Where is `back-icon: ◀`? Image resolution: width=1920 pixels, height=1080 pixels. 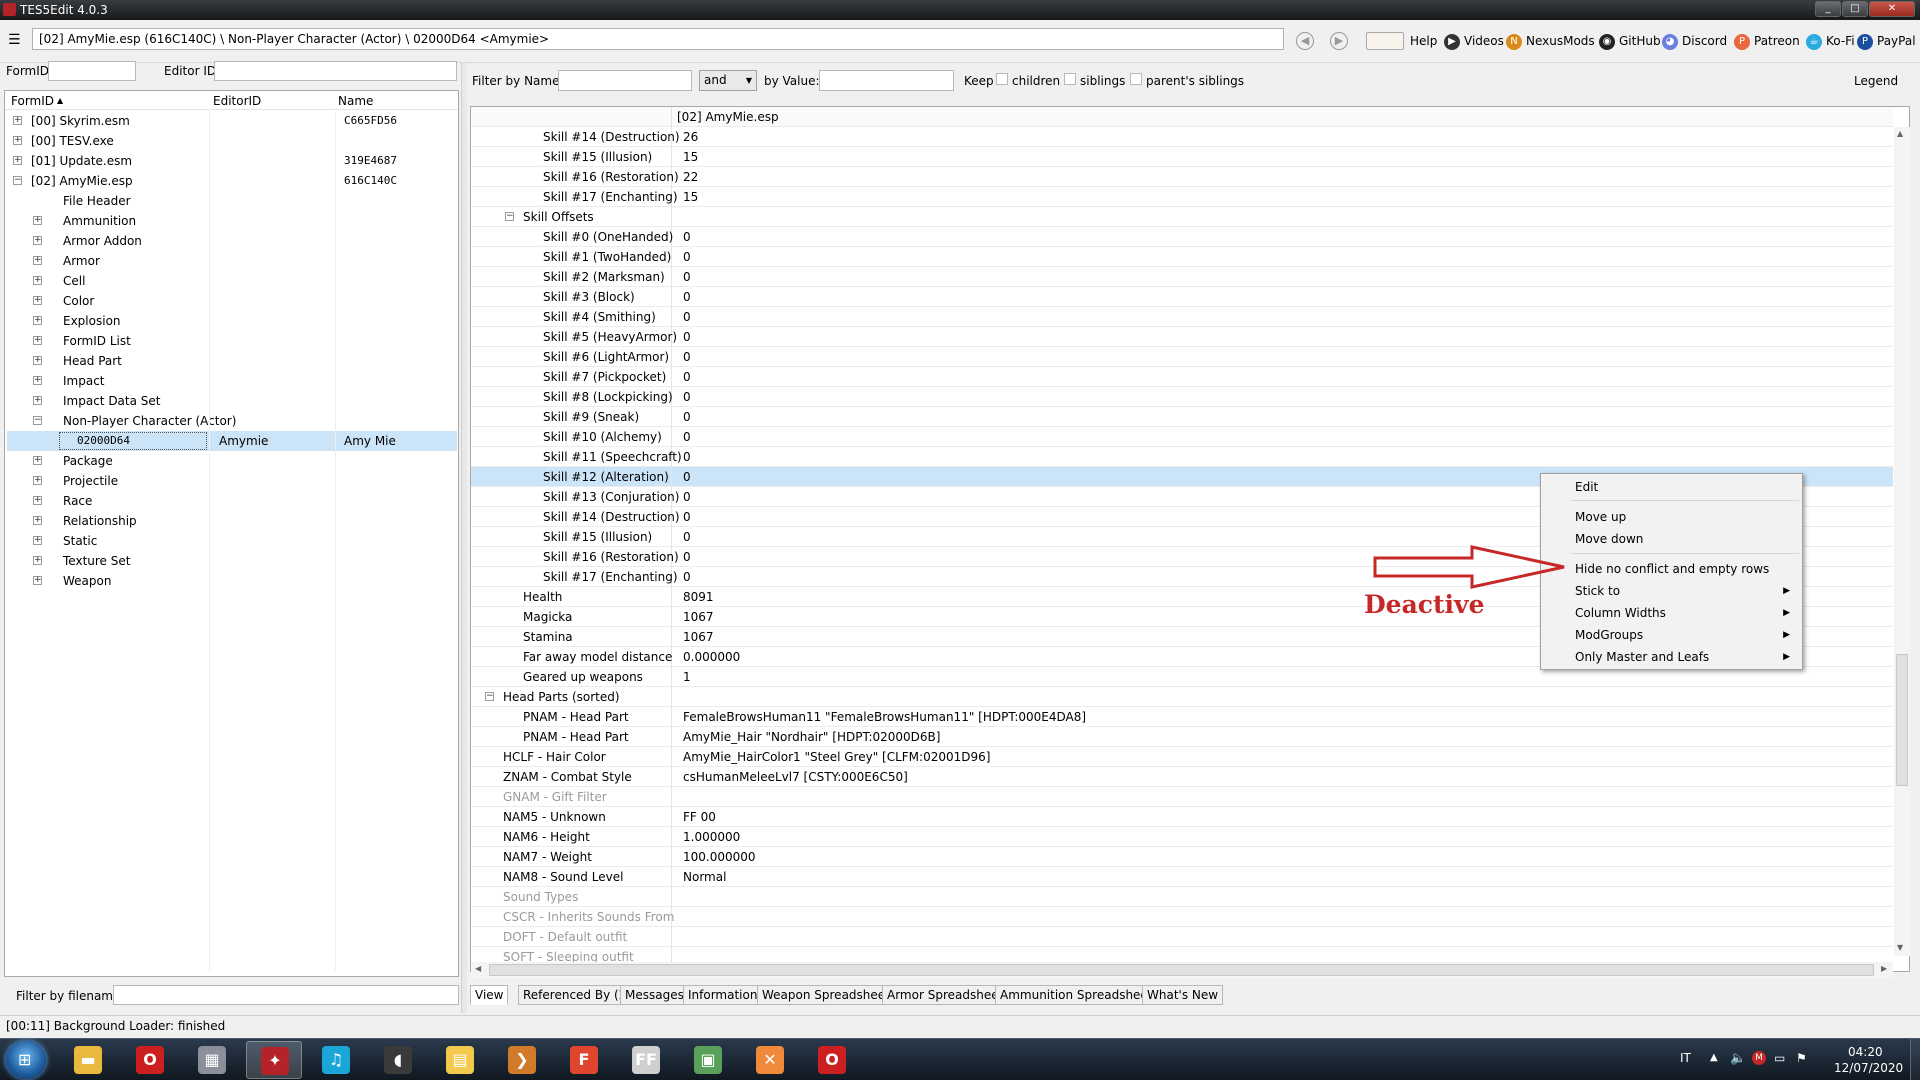
back-icon: ◀ is located at coordinates (1305, 41).